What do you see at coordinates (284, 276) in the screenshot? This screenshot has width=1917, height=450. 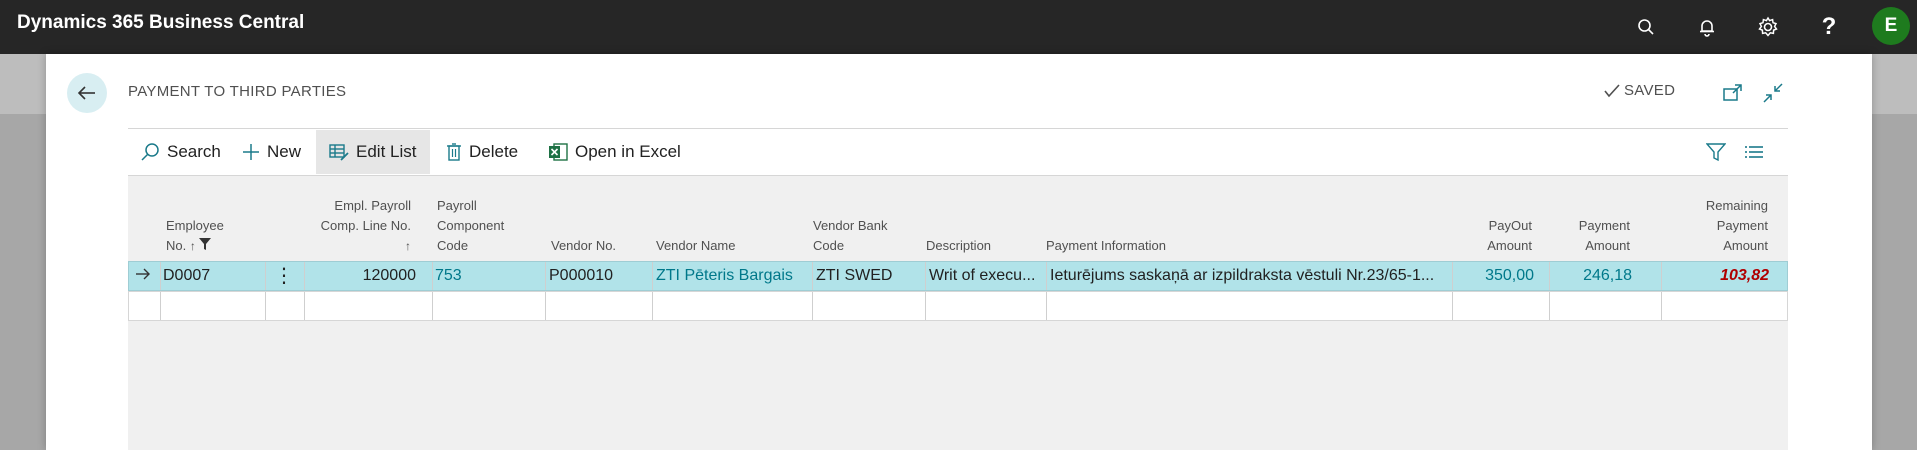 I see `row-actions-menu-icon: ⋮` at bounding box center [284, 276].